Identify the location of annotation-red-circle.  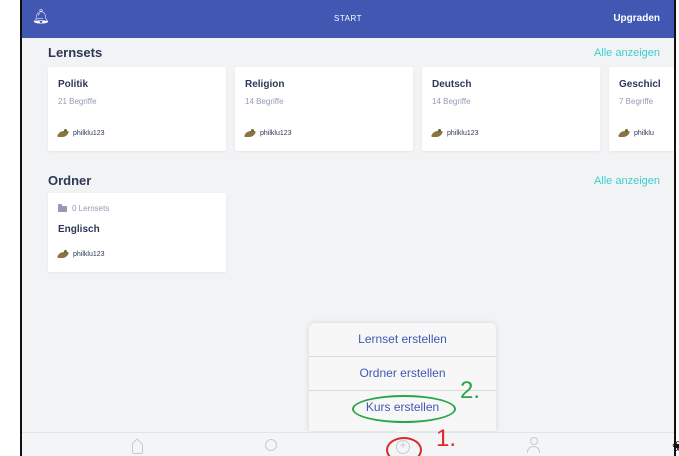
(404, 446).